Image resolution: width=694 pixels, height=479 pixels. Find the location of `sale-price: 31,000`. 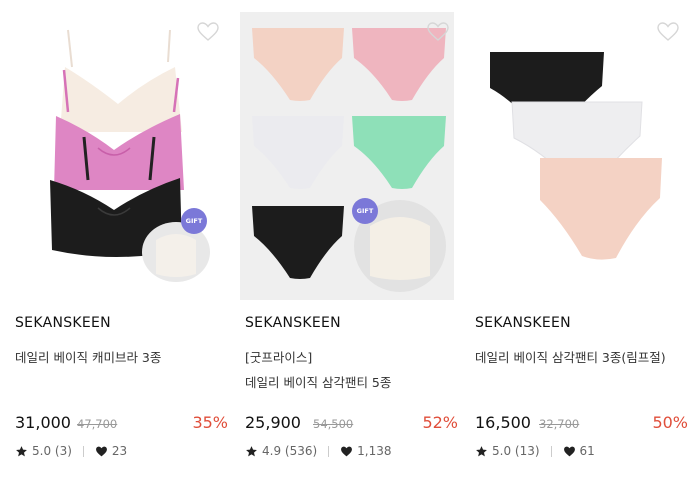

sale-price: 31,000 is located at coordinates (43, 422).